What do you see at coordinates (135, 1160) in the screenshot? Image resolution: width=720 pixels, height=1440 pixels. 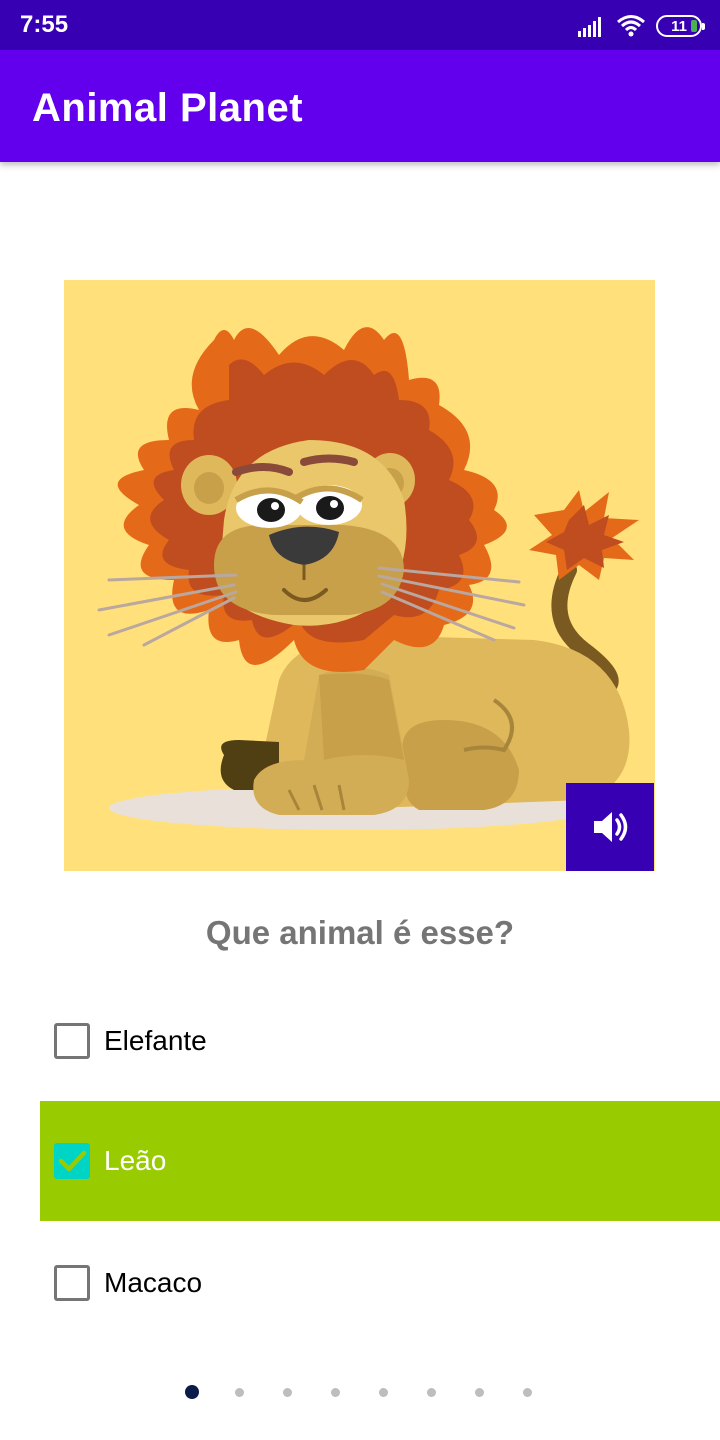 I see `option-label: Leão` at bounding box center [135, 1160].